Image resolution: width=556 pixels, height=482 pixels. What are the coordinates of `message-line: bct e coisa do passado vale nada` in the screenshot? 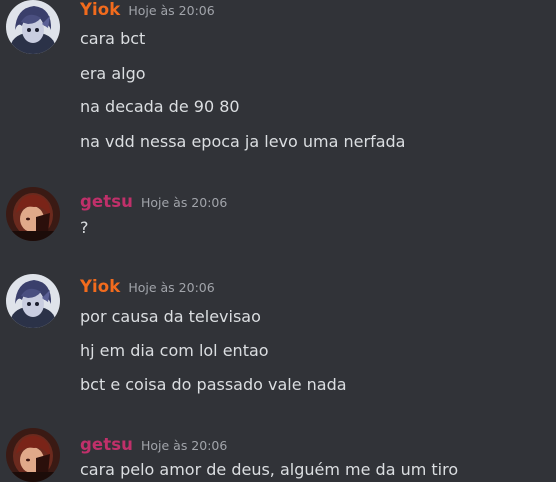 It's located at (213, 384).